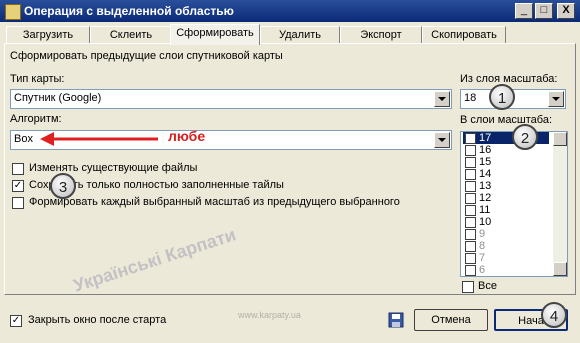  Describe the element at coordinates (506, 246) in the screenshot. I see `list-item: 8` at that location.